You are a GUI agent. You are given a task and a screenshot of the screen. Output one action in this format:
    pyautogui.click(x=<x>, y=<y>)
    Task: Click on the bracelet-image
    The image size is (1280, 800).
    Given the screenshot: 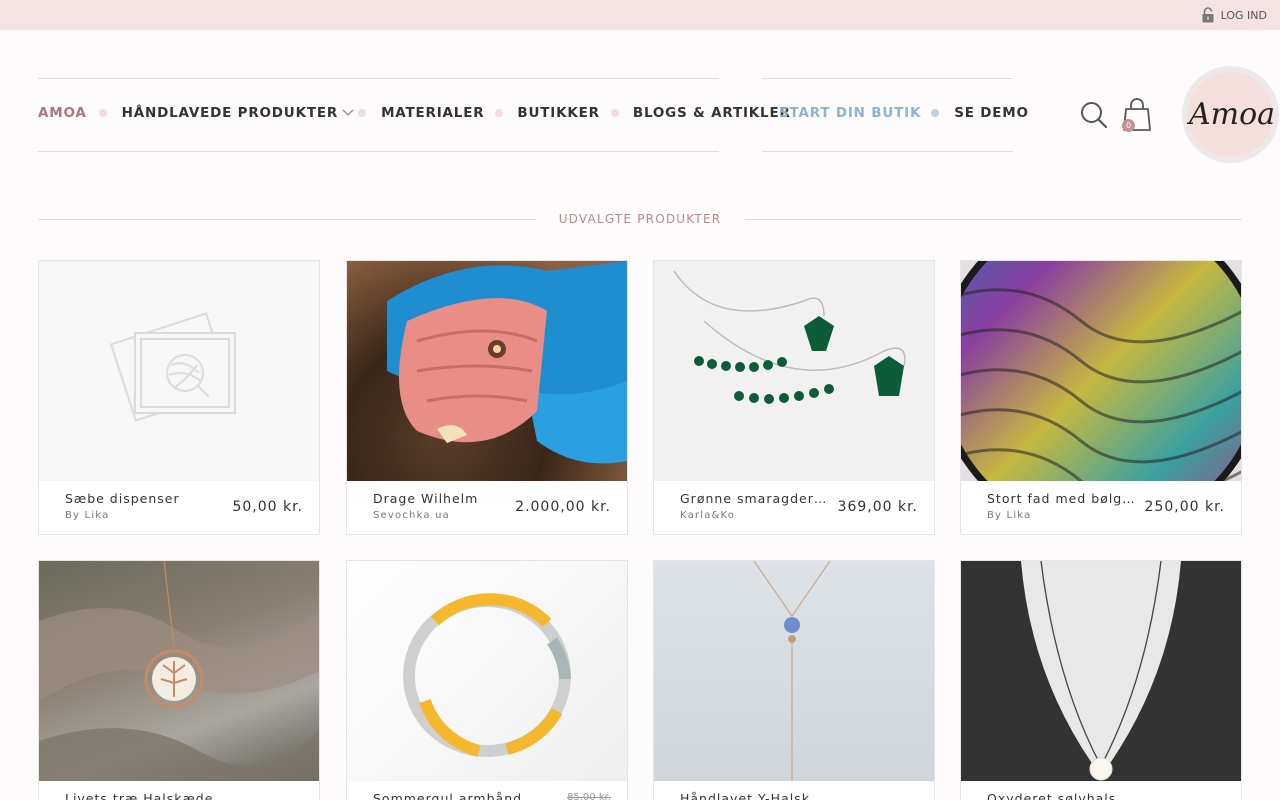 What is the action you would take?
    pyautogui.click(x=487, y=675)
    